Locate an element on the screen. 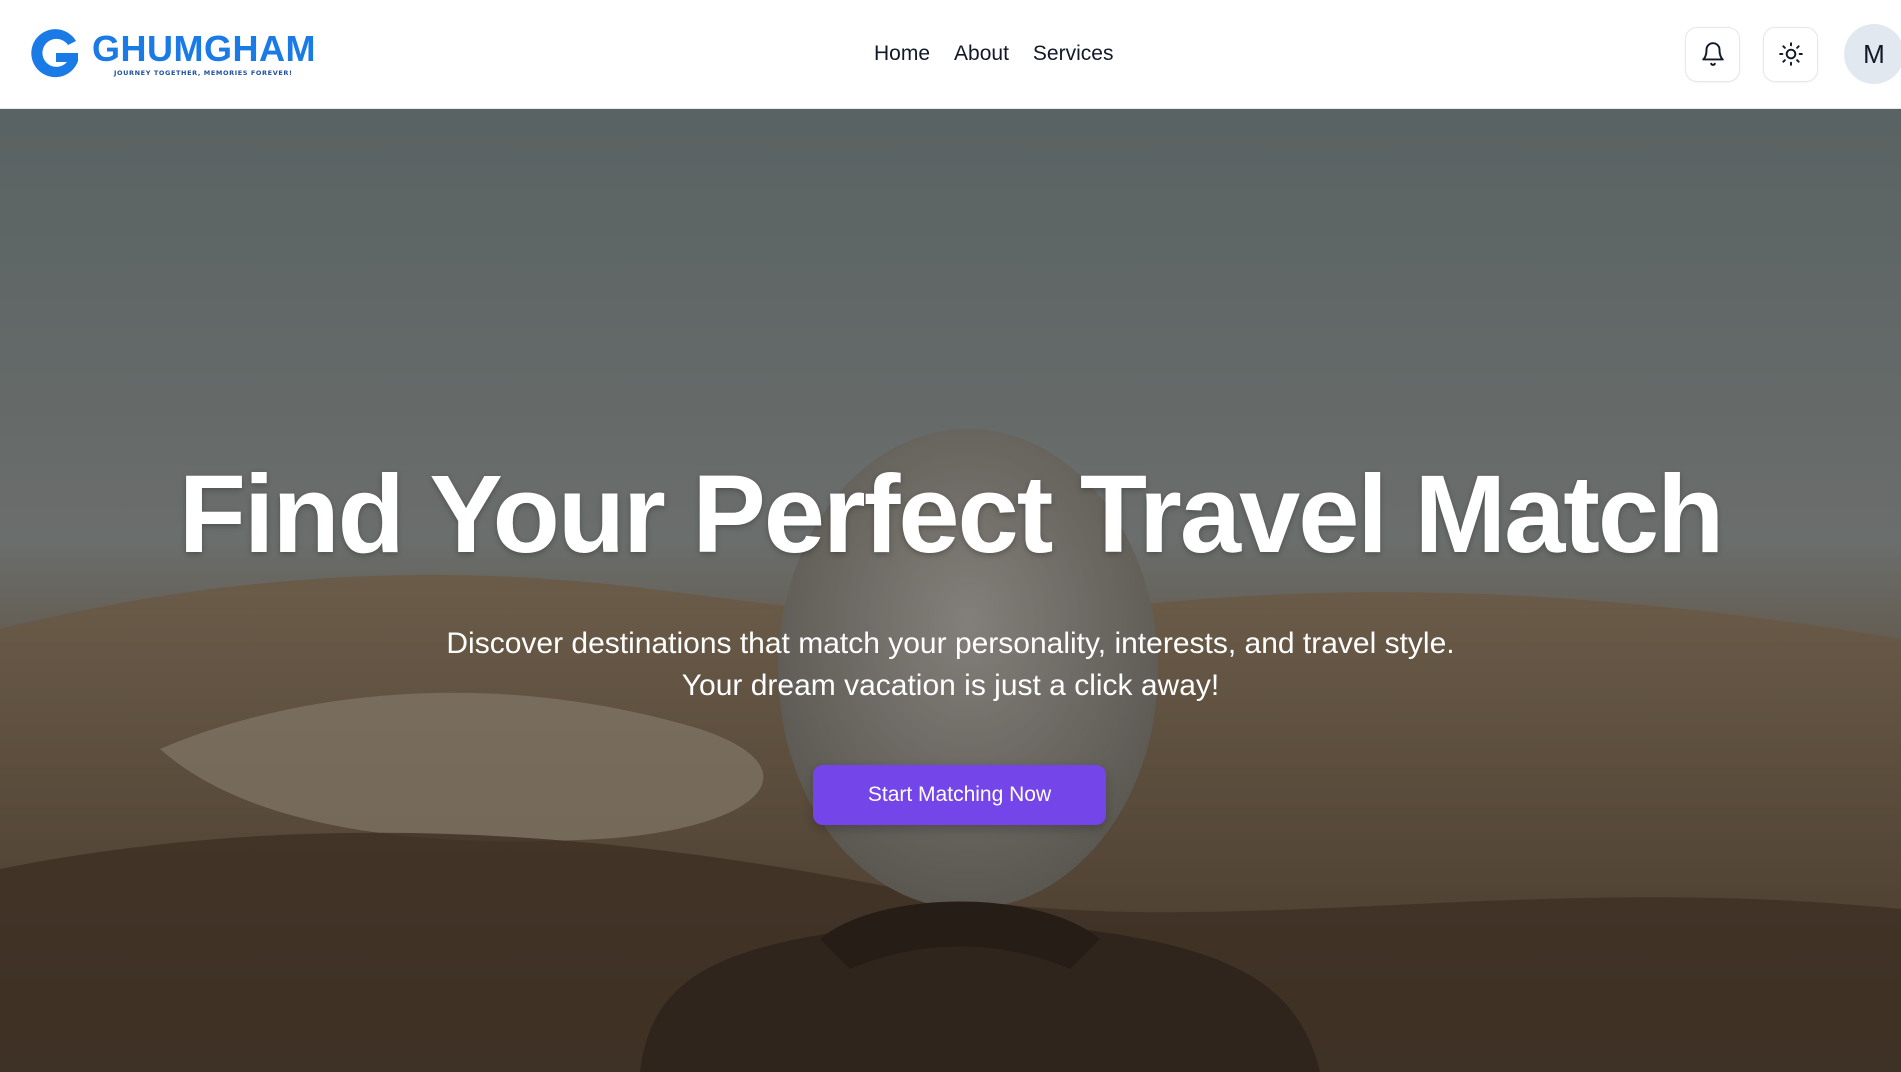 The height and width of the screenshot is (1072, 1901). start-matching-button: Start Matching Now is located at coordinates (959, 795).